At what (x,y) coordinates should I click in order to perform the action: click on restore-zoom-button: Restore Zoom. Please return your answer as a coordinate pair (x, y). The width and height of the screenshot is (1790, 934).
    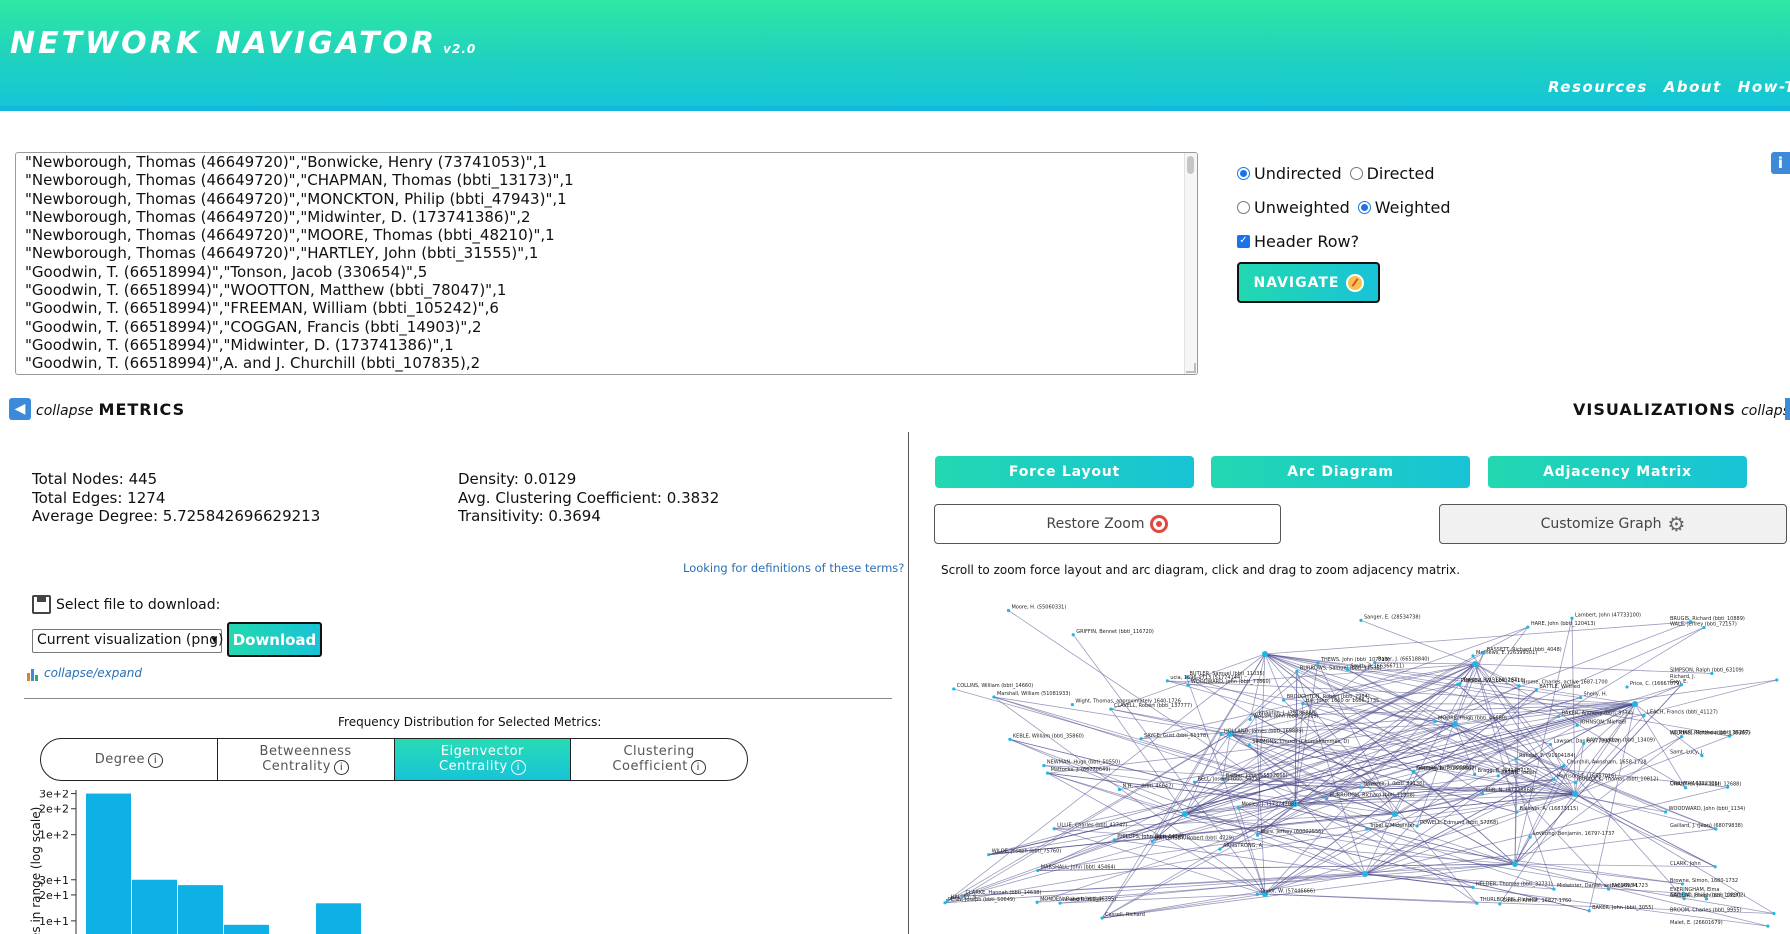
    Looking at the image, I should click on (1107, 524).